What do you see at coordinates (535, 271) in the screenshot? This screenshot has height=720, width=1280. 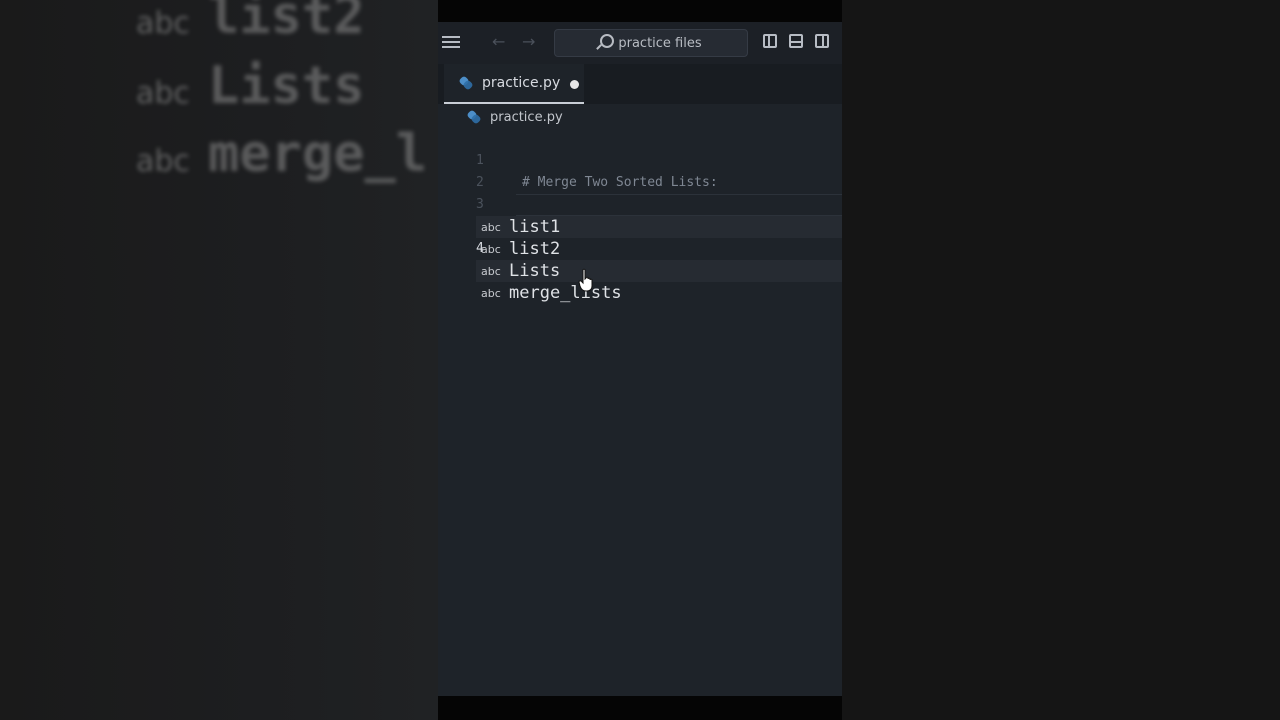 I see `suggestion-label: Lists` at bounding box center [535, 271].